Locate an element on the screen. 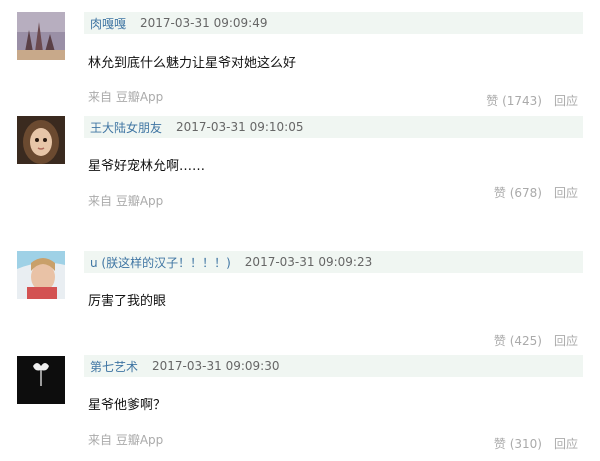  like-button: 赞 (678) is located at coordinates (518, 192).